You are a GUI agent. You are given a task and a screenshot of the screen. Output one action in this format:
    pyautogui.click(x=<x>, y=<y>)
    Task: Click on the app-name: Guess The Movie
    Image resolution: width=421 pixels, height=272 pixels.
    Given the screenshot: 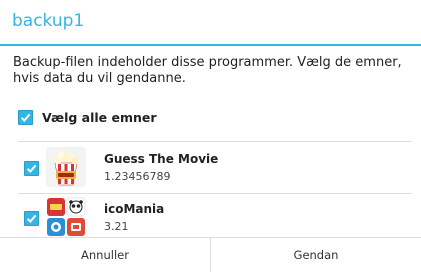 What is the action you would take?
    pyautogui.click(x=161, y=159)
    